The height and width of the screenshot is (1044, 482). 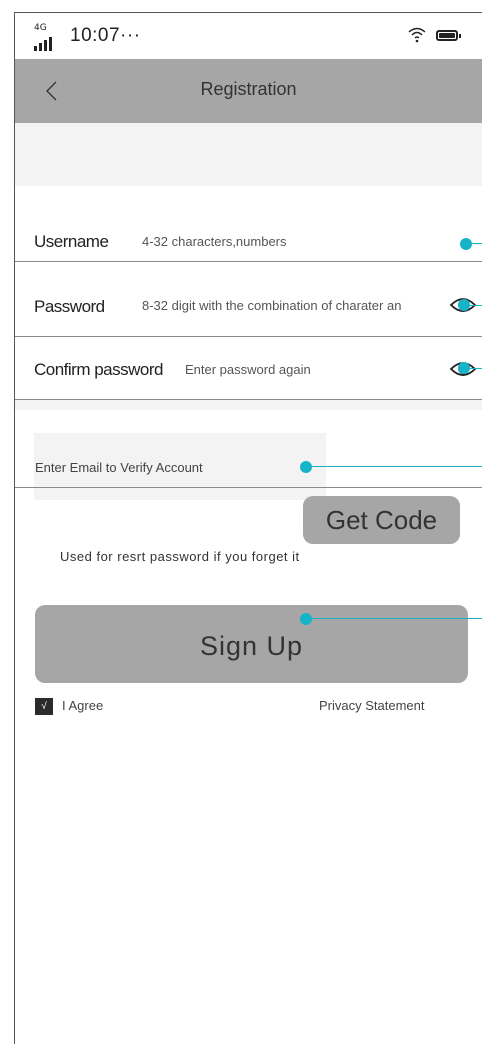 I want to click on signal-icon: 4G, so click(x=46, y=37).